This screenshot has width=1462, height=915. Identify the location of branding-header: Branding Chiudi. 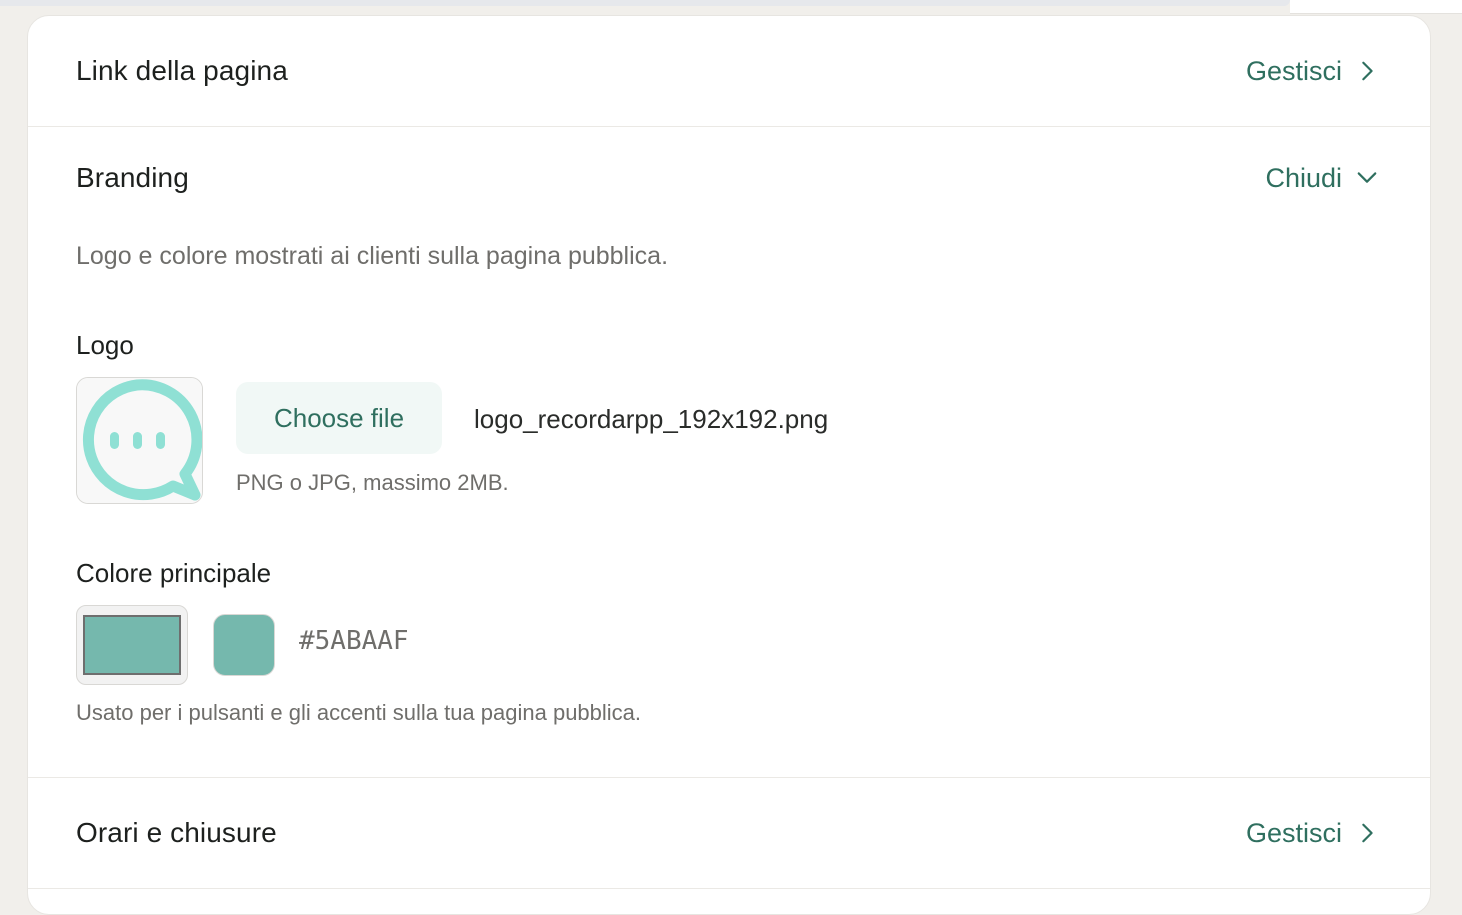
(727, 178).